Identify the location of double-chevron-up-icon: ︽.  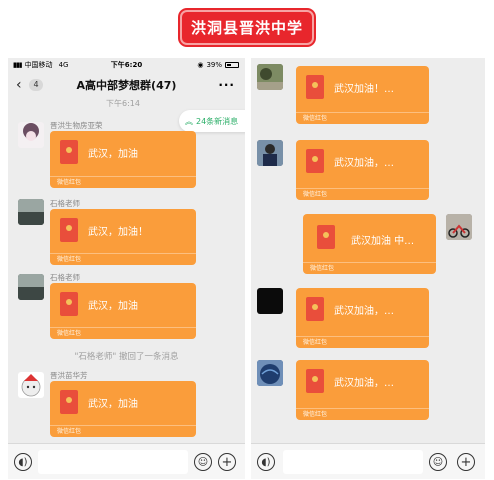
(189, 121).